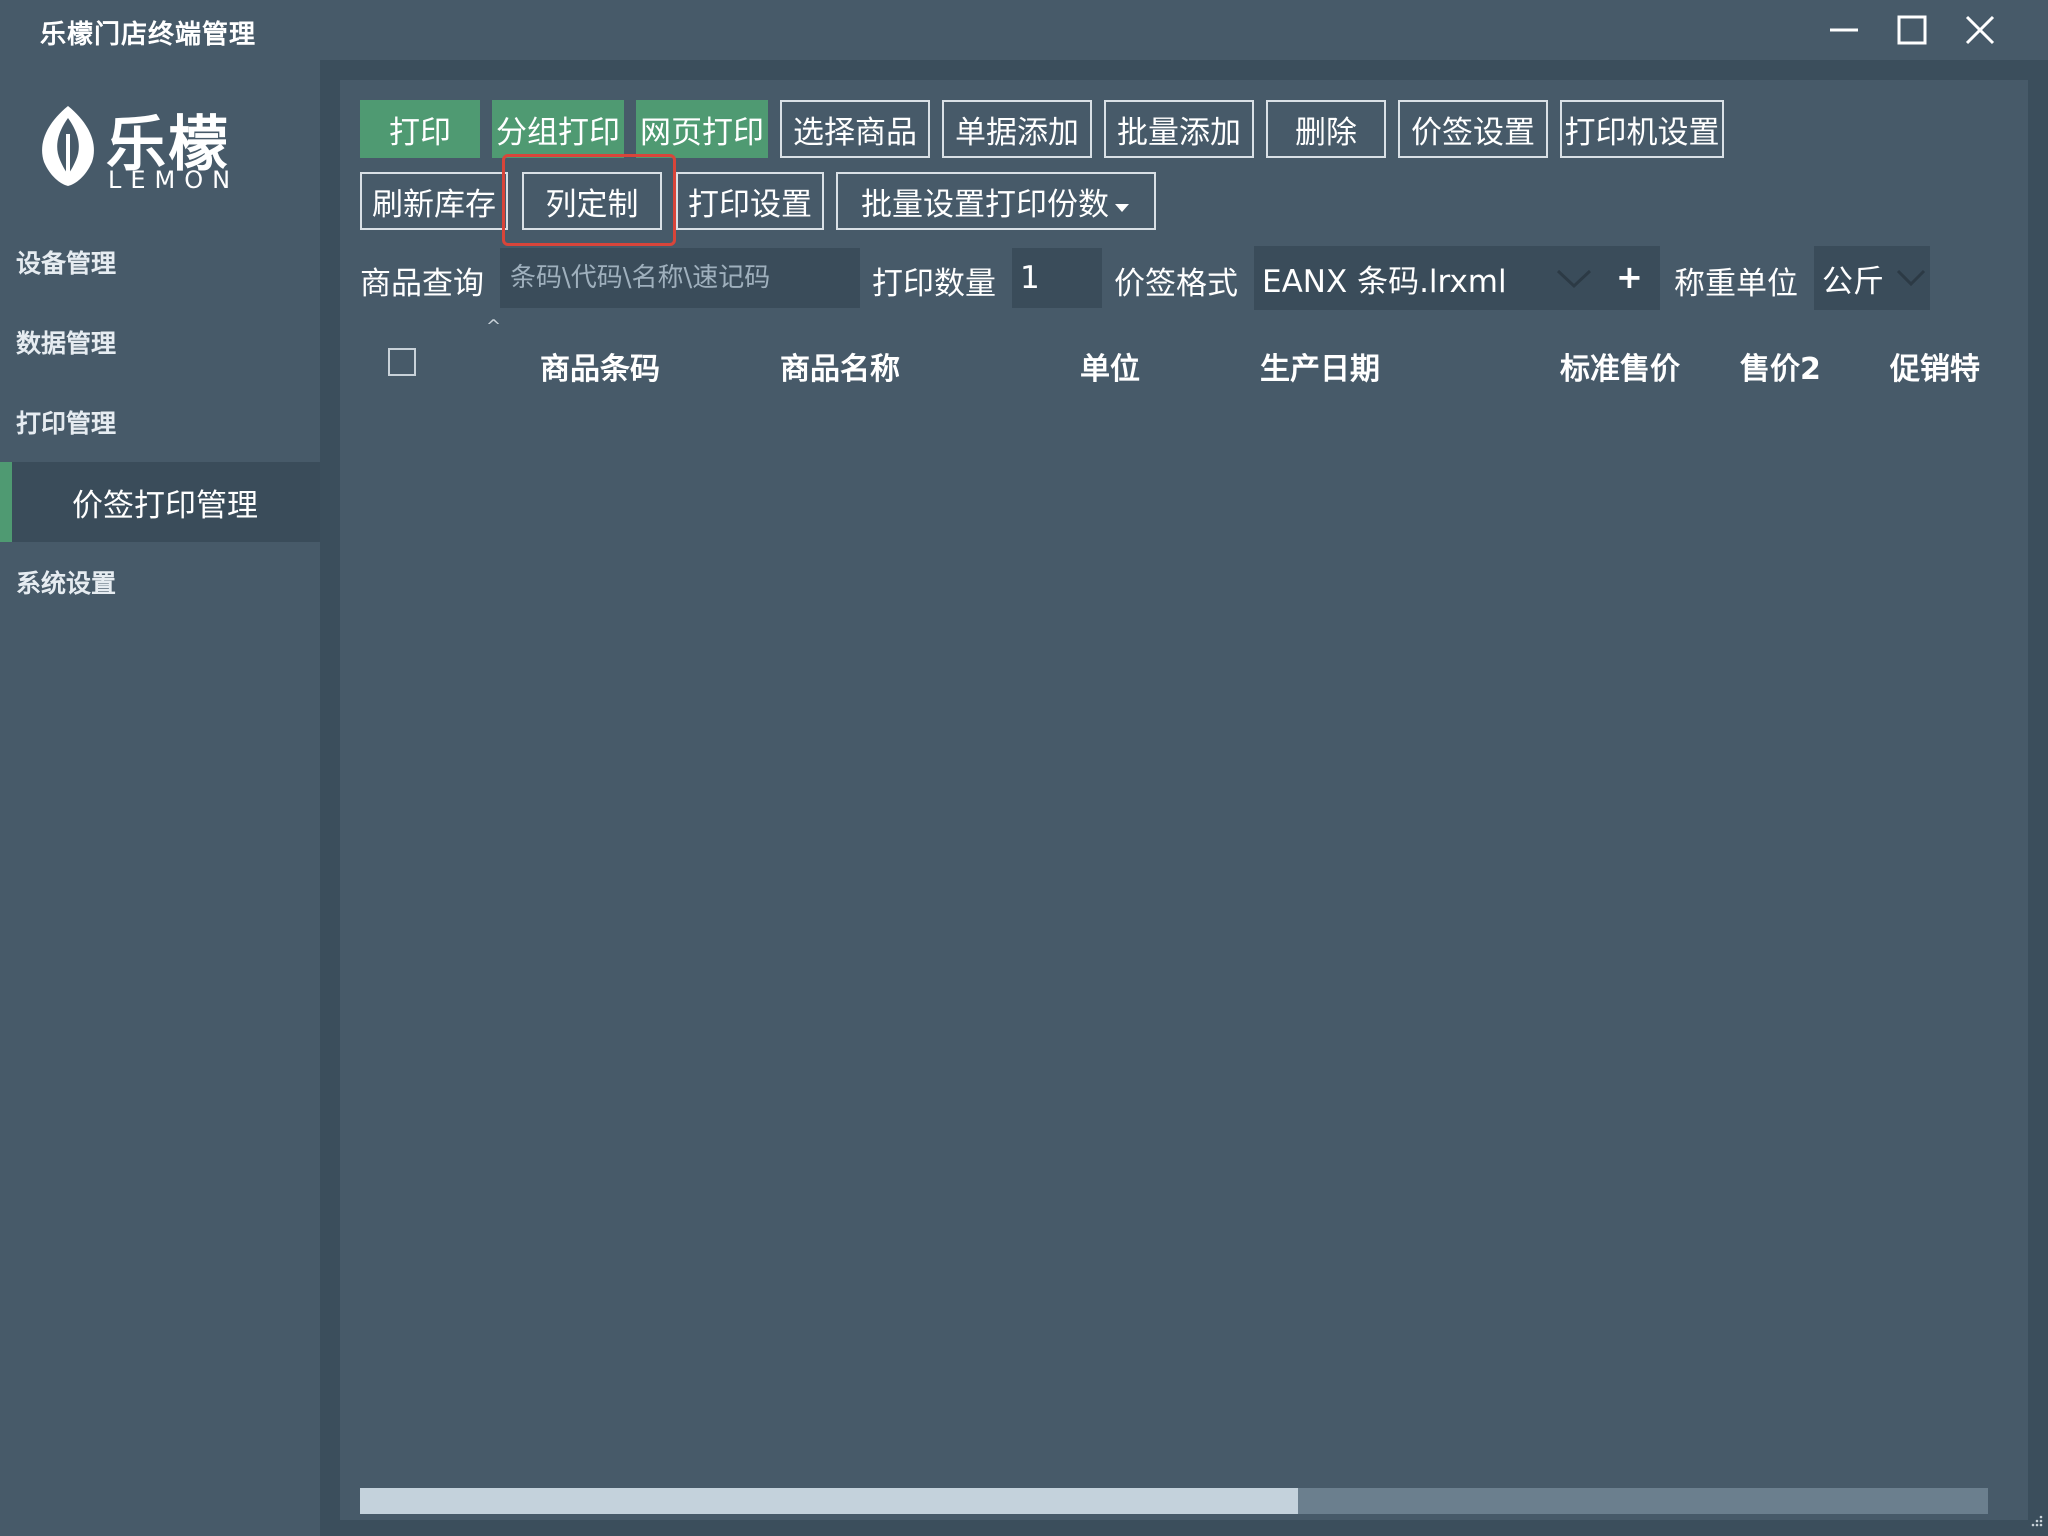 The image size is (2048, 1536). I want to click on printer-settings-button: 打印机设置, so click(1642, 129).